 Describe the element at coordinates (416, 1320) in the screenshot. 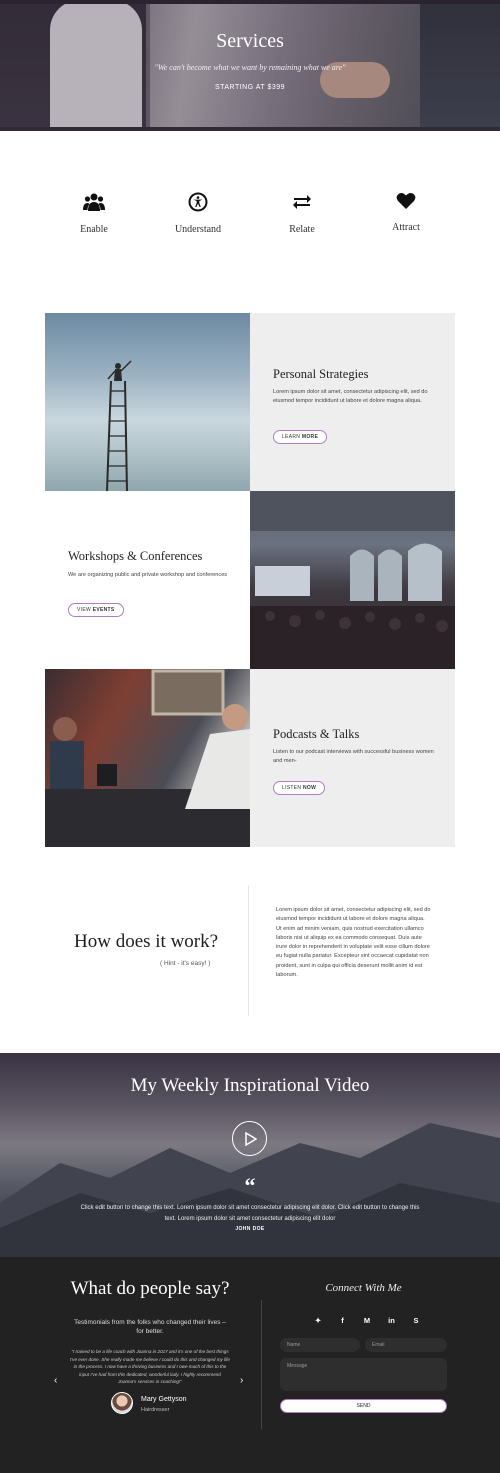

I see `skype-icon: S` at that location.